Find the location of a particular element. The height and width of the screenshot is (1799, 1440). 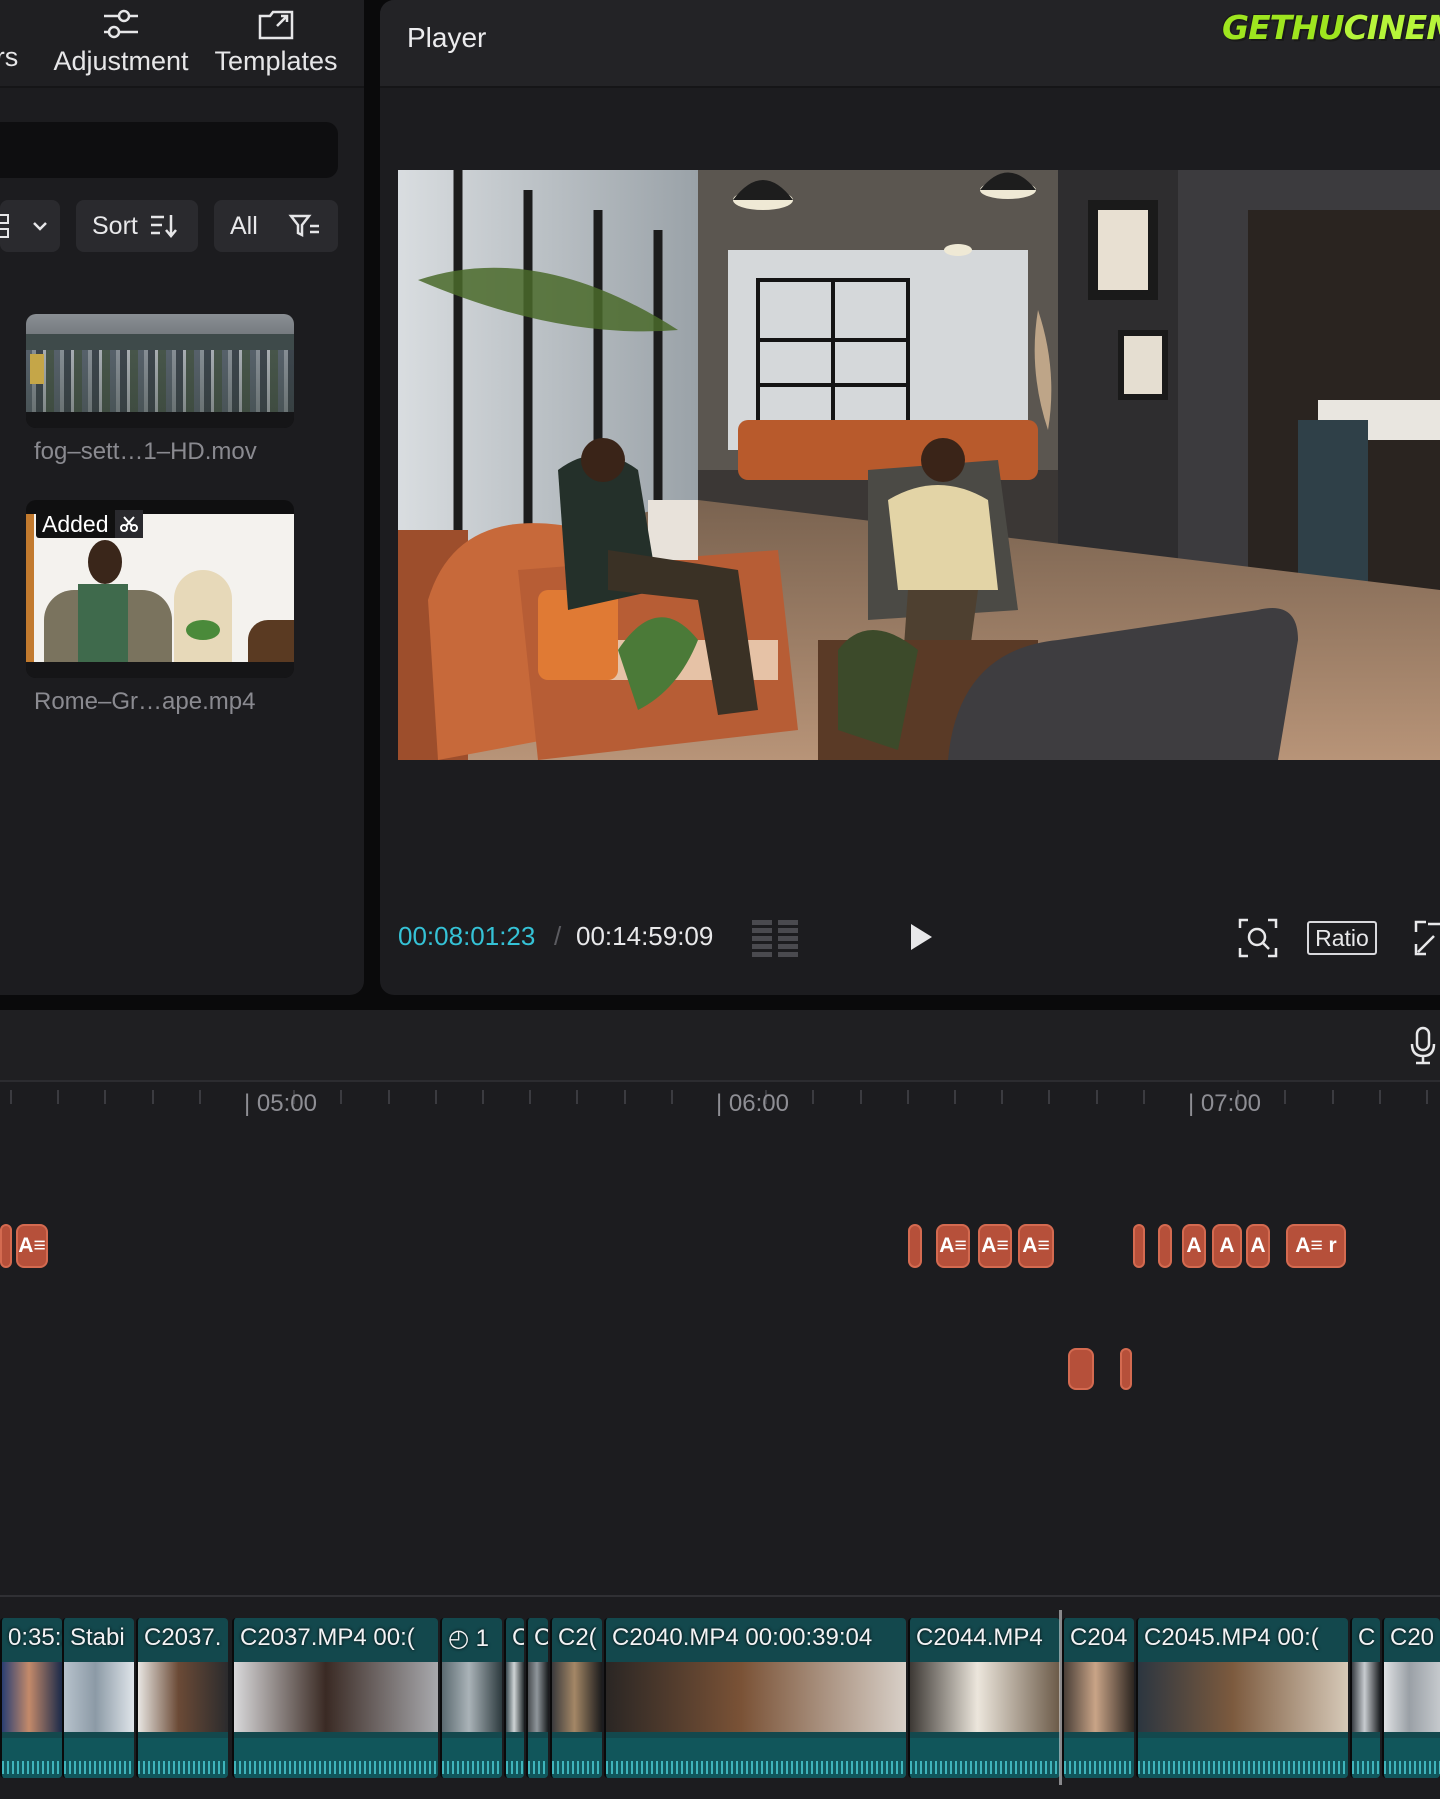

grid-view-icon is located at coordinates (4, 226).